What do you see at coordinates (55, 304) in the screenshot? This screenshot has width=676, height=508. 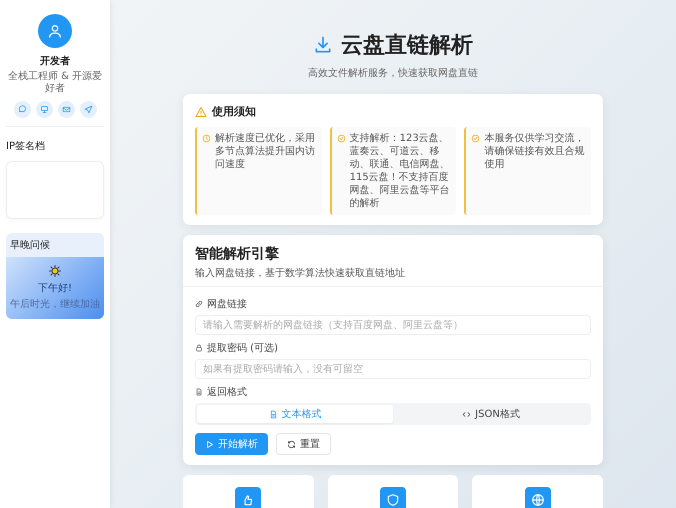 I see `greeting-message: 午后时光，继续加油` at bounding box center [55, 304].